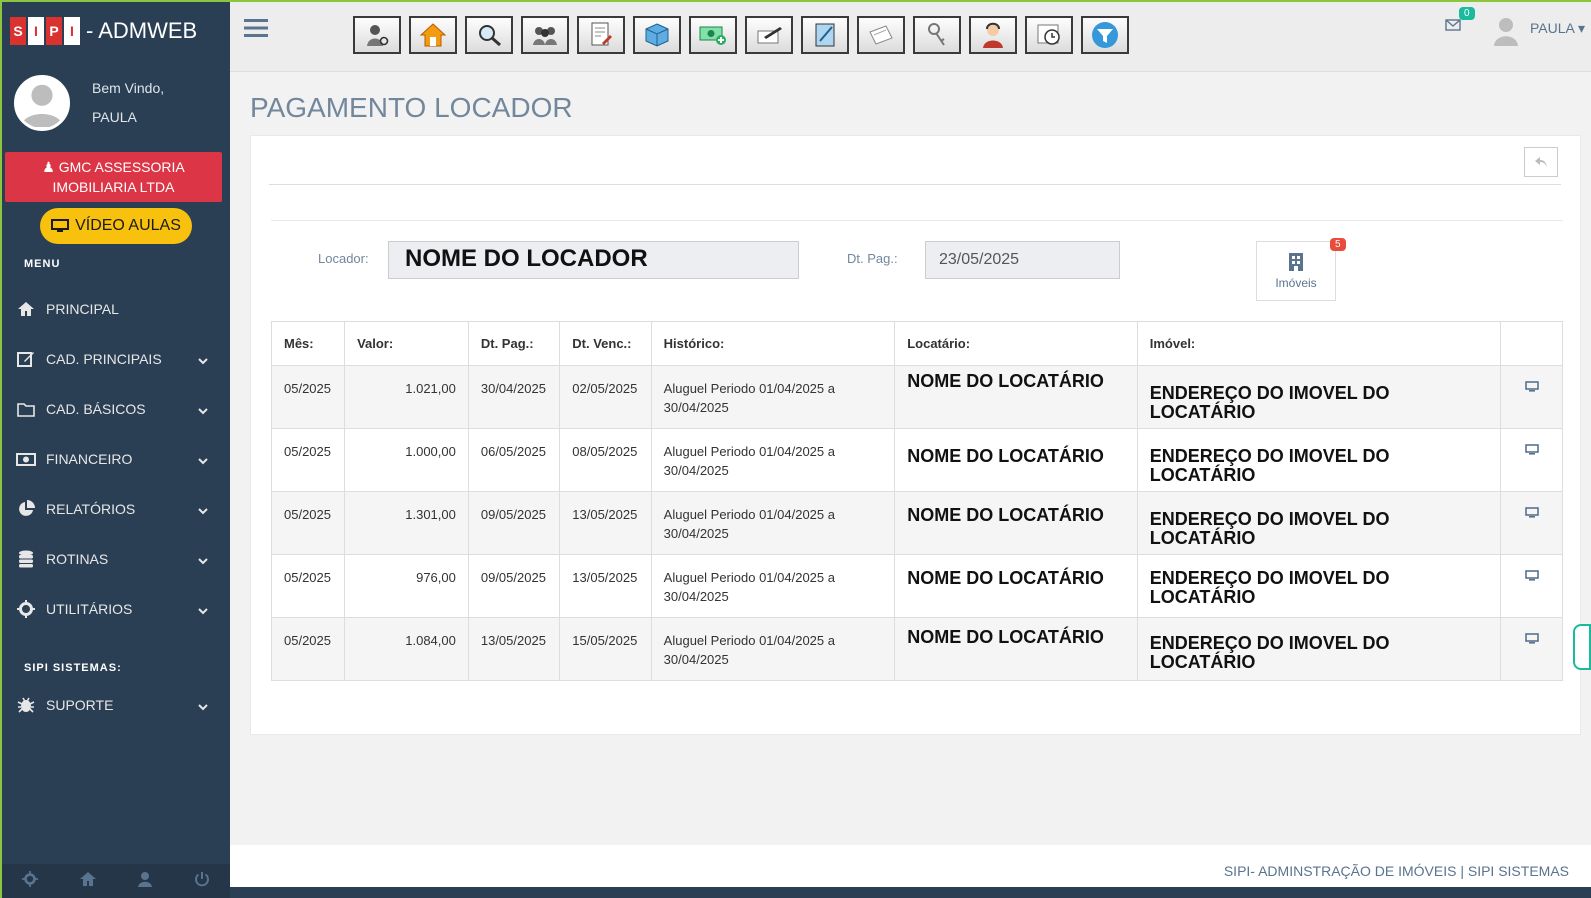 This screenshot has height=898, width=1591. I want to click on cell-dt-pag: 09/05/2025, so click(514, 586).